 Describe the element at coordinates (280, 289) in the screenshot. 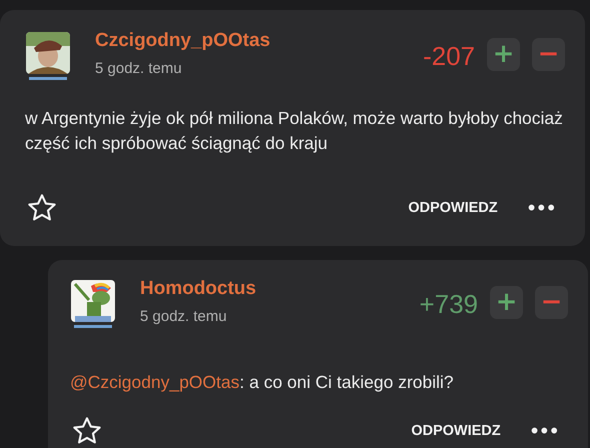

I see `username: Homodoctus` at that location.